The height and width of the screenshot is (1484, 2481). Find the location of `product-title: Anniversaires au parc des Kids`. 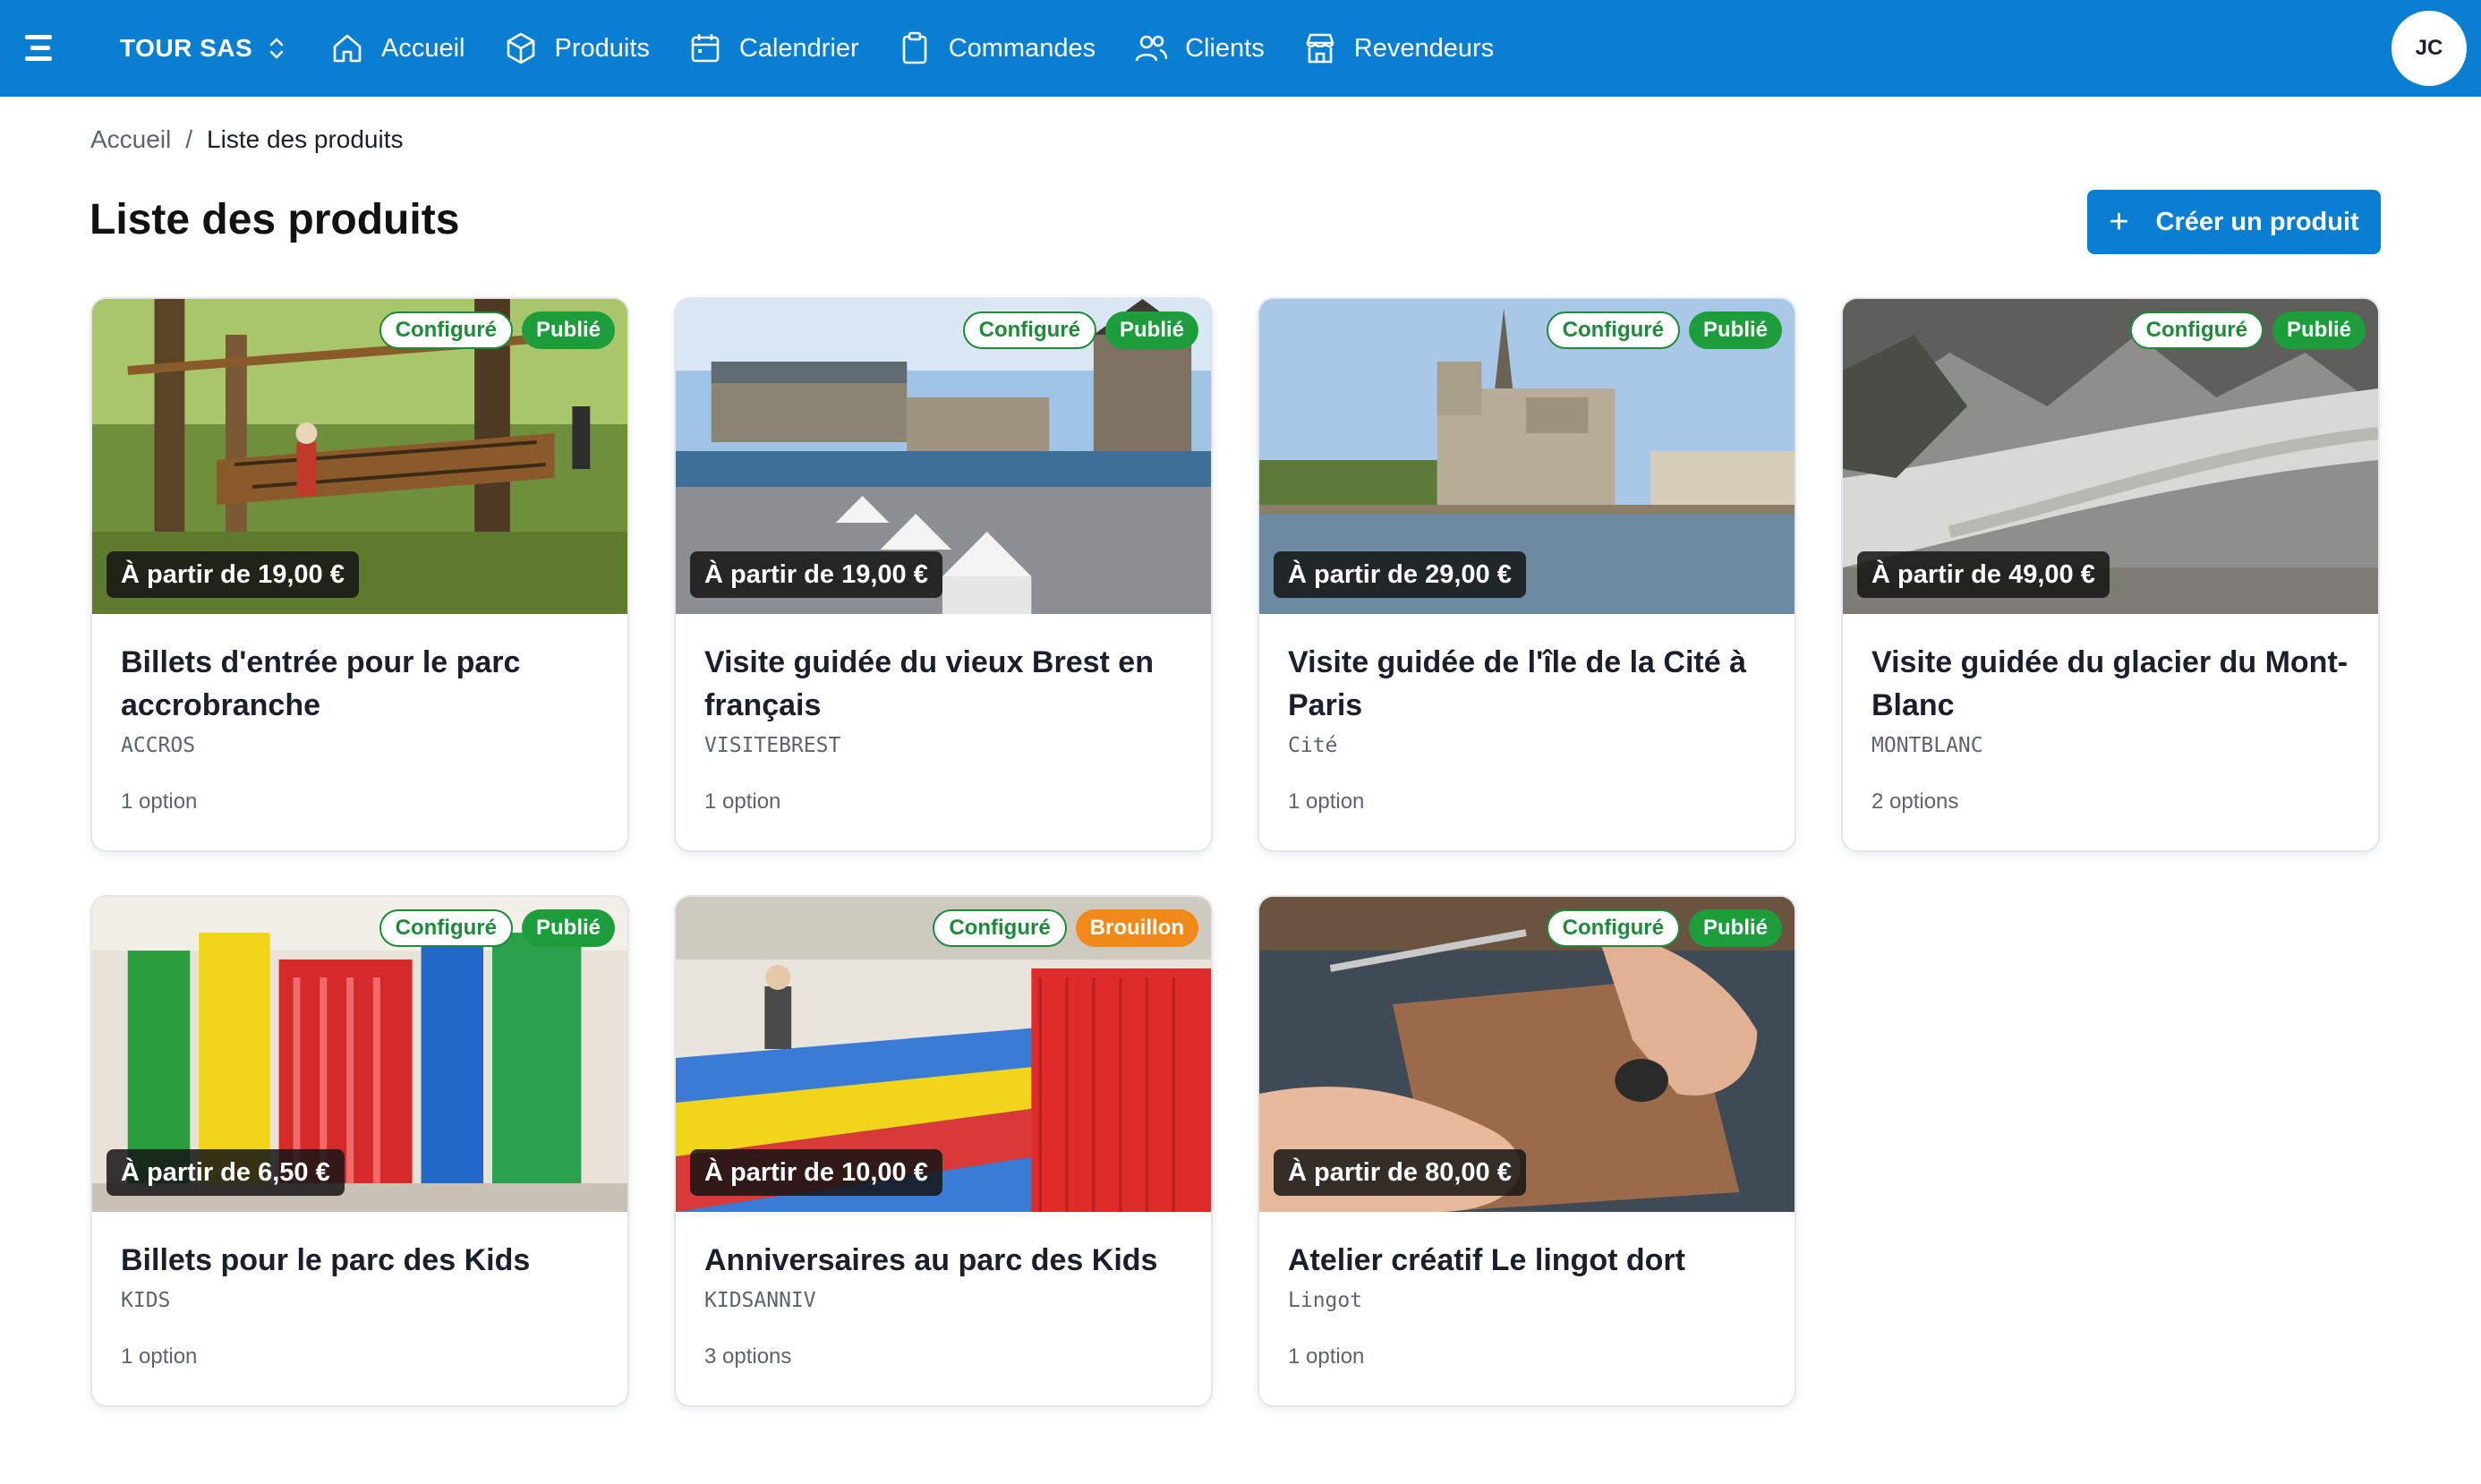

product-title: Anniversaires au parc des Kids is located at coordinates (943, 1260).